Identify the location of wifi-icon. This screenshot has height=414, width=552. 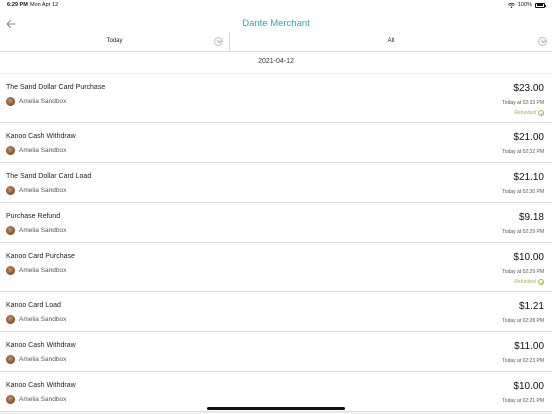
(511, 5).